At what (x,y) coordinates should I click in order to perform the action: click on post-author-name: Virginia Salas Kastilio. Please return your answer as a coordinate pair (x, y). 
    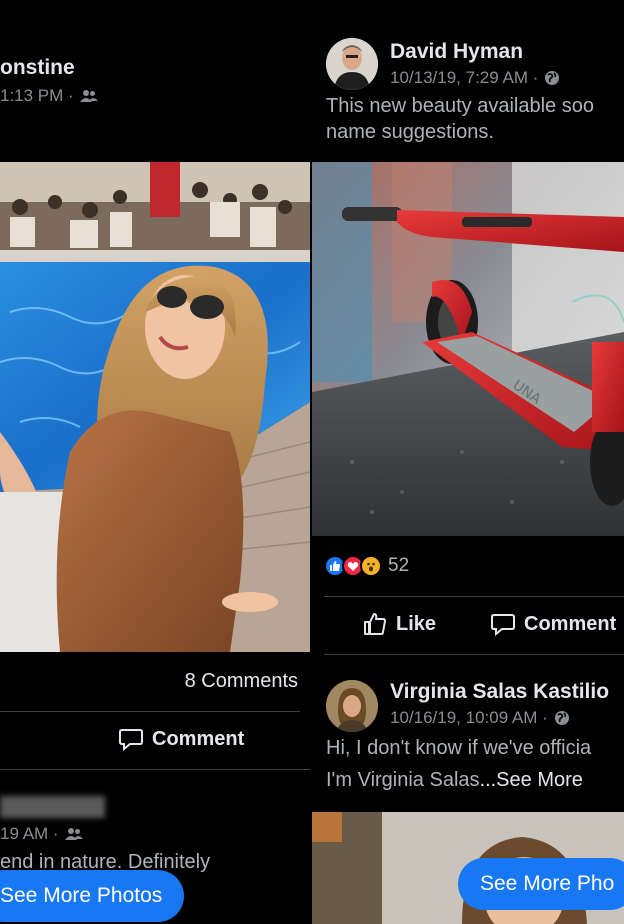
    Looking at the image, I should click on (499, 692).